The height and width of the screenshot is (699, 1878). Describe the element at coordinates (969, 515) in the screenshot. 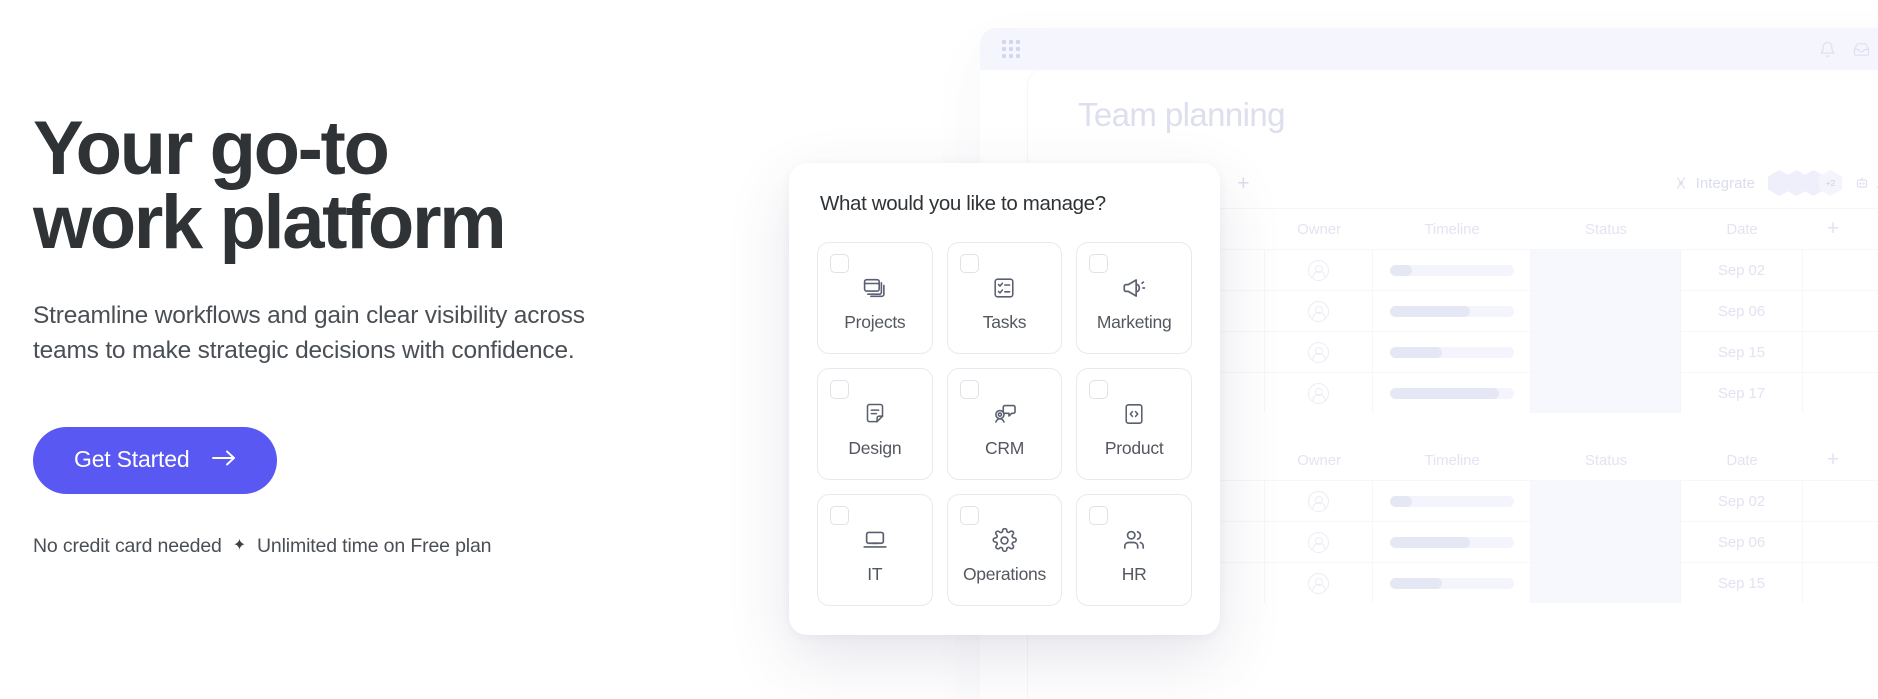

I see `checkbox-operations` at that location.